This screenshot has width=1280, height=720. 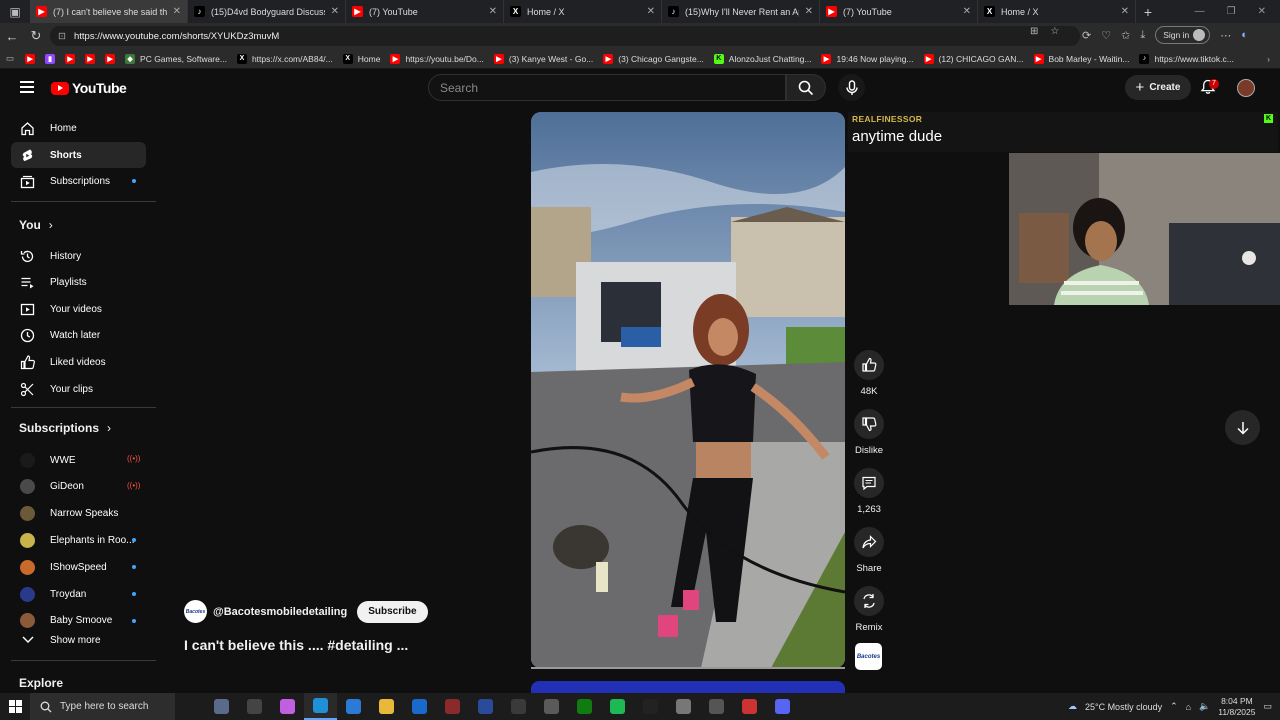 I want to click on sidebar-item-home: Home, so click(x=78, y=128).